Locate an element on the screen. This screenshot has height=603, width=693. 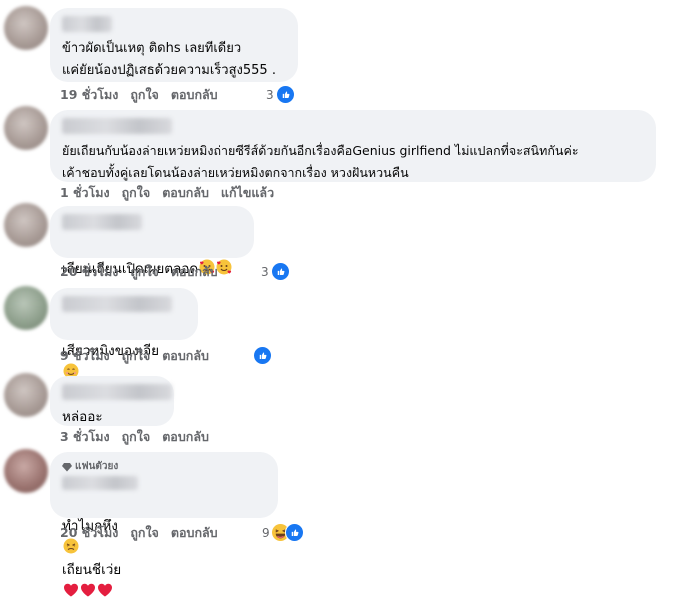
comment-actions: 1 ชั่วโมง ถูกใจ ตอบกลับ แก้ไขแล้ว is located at coordinates (173, 193).